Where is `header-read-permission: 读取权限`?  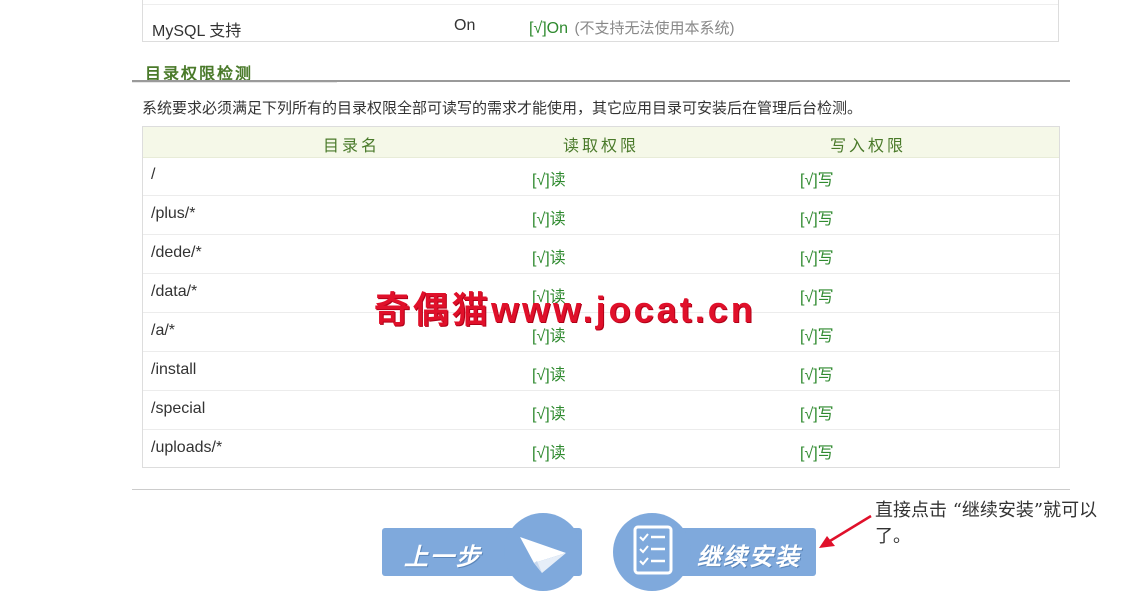 header-read-permission: 读取权限 is located at coordinates (601, 146).